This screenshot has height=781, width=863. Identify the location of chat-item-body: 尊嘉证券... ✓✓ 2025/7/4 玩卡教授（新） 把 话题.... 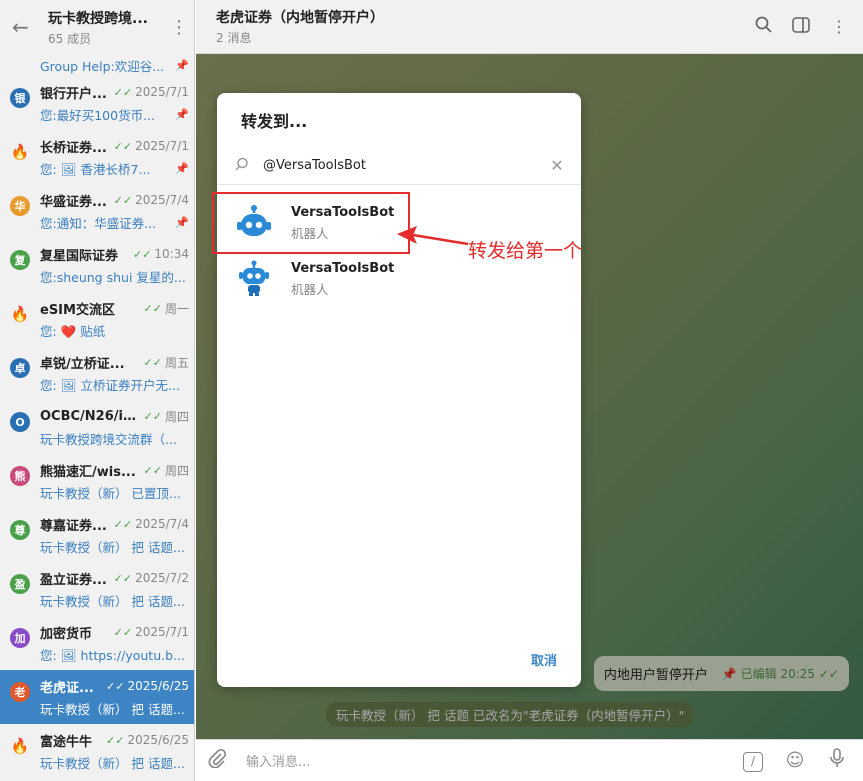
(114, 534).